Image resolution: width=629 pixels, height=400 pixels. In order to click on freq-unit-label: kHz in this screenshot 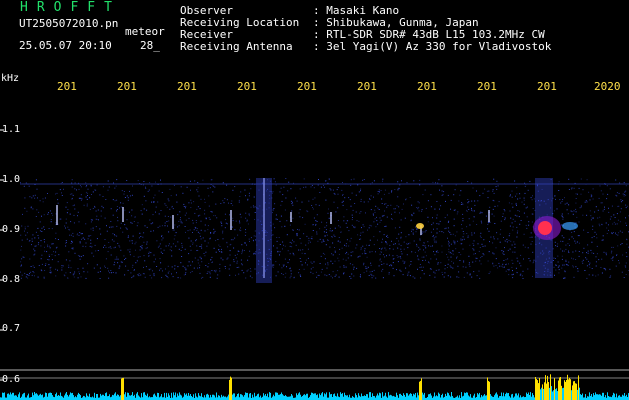, I will do `click(10, 78)`.